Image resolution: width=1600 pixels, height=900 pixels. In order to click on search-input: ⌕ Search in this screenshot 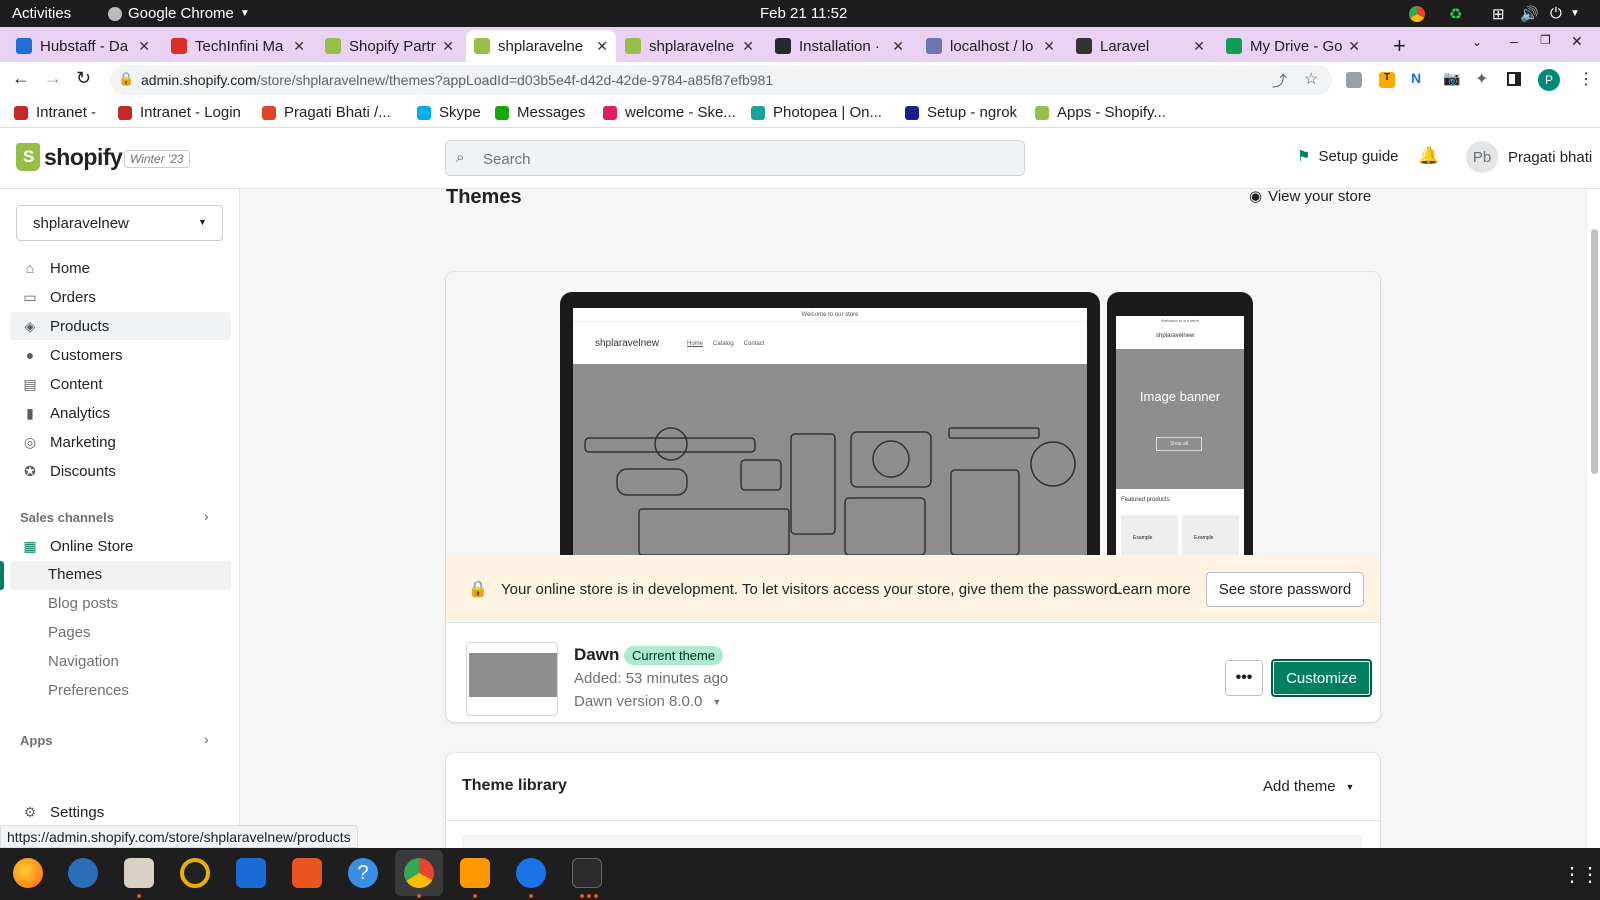, I will do `click(735, 158)`.